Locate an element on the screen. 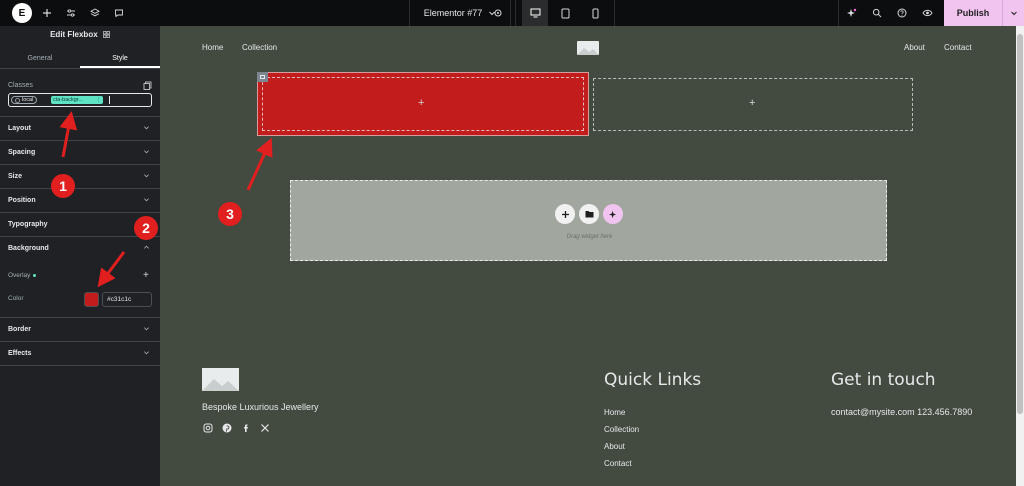  footer-link-collection: Collection is located at coordinates (621, 429).